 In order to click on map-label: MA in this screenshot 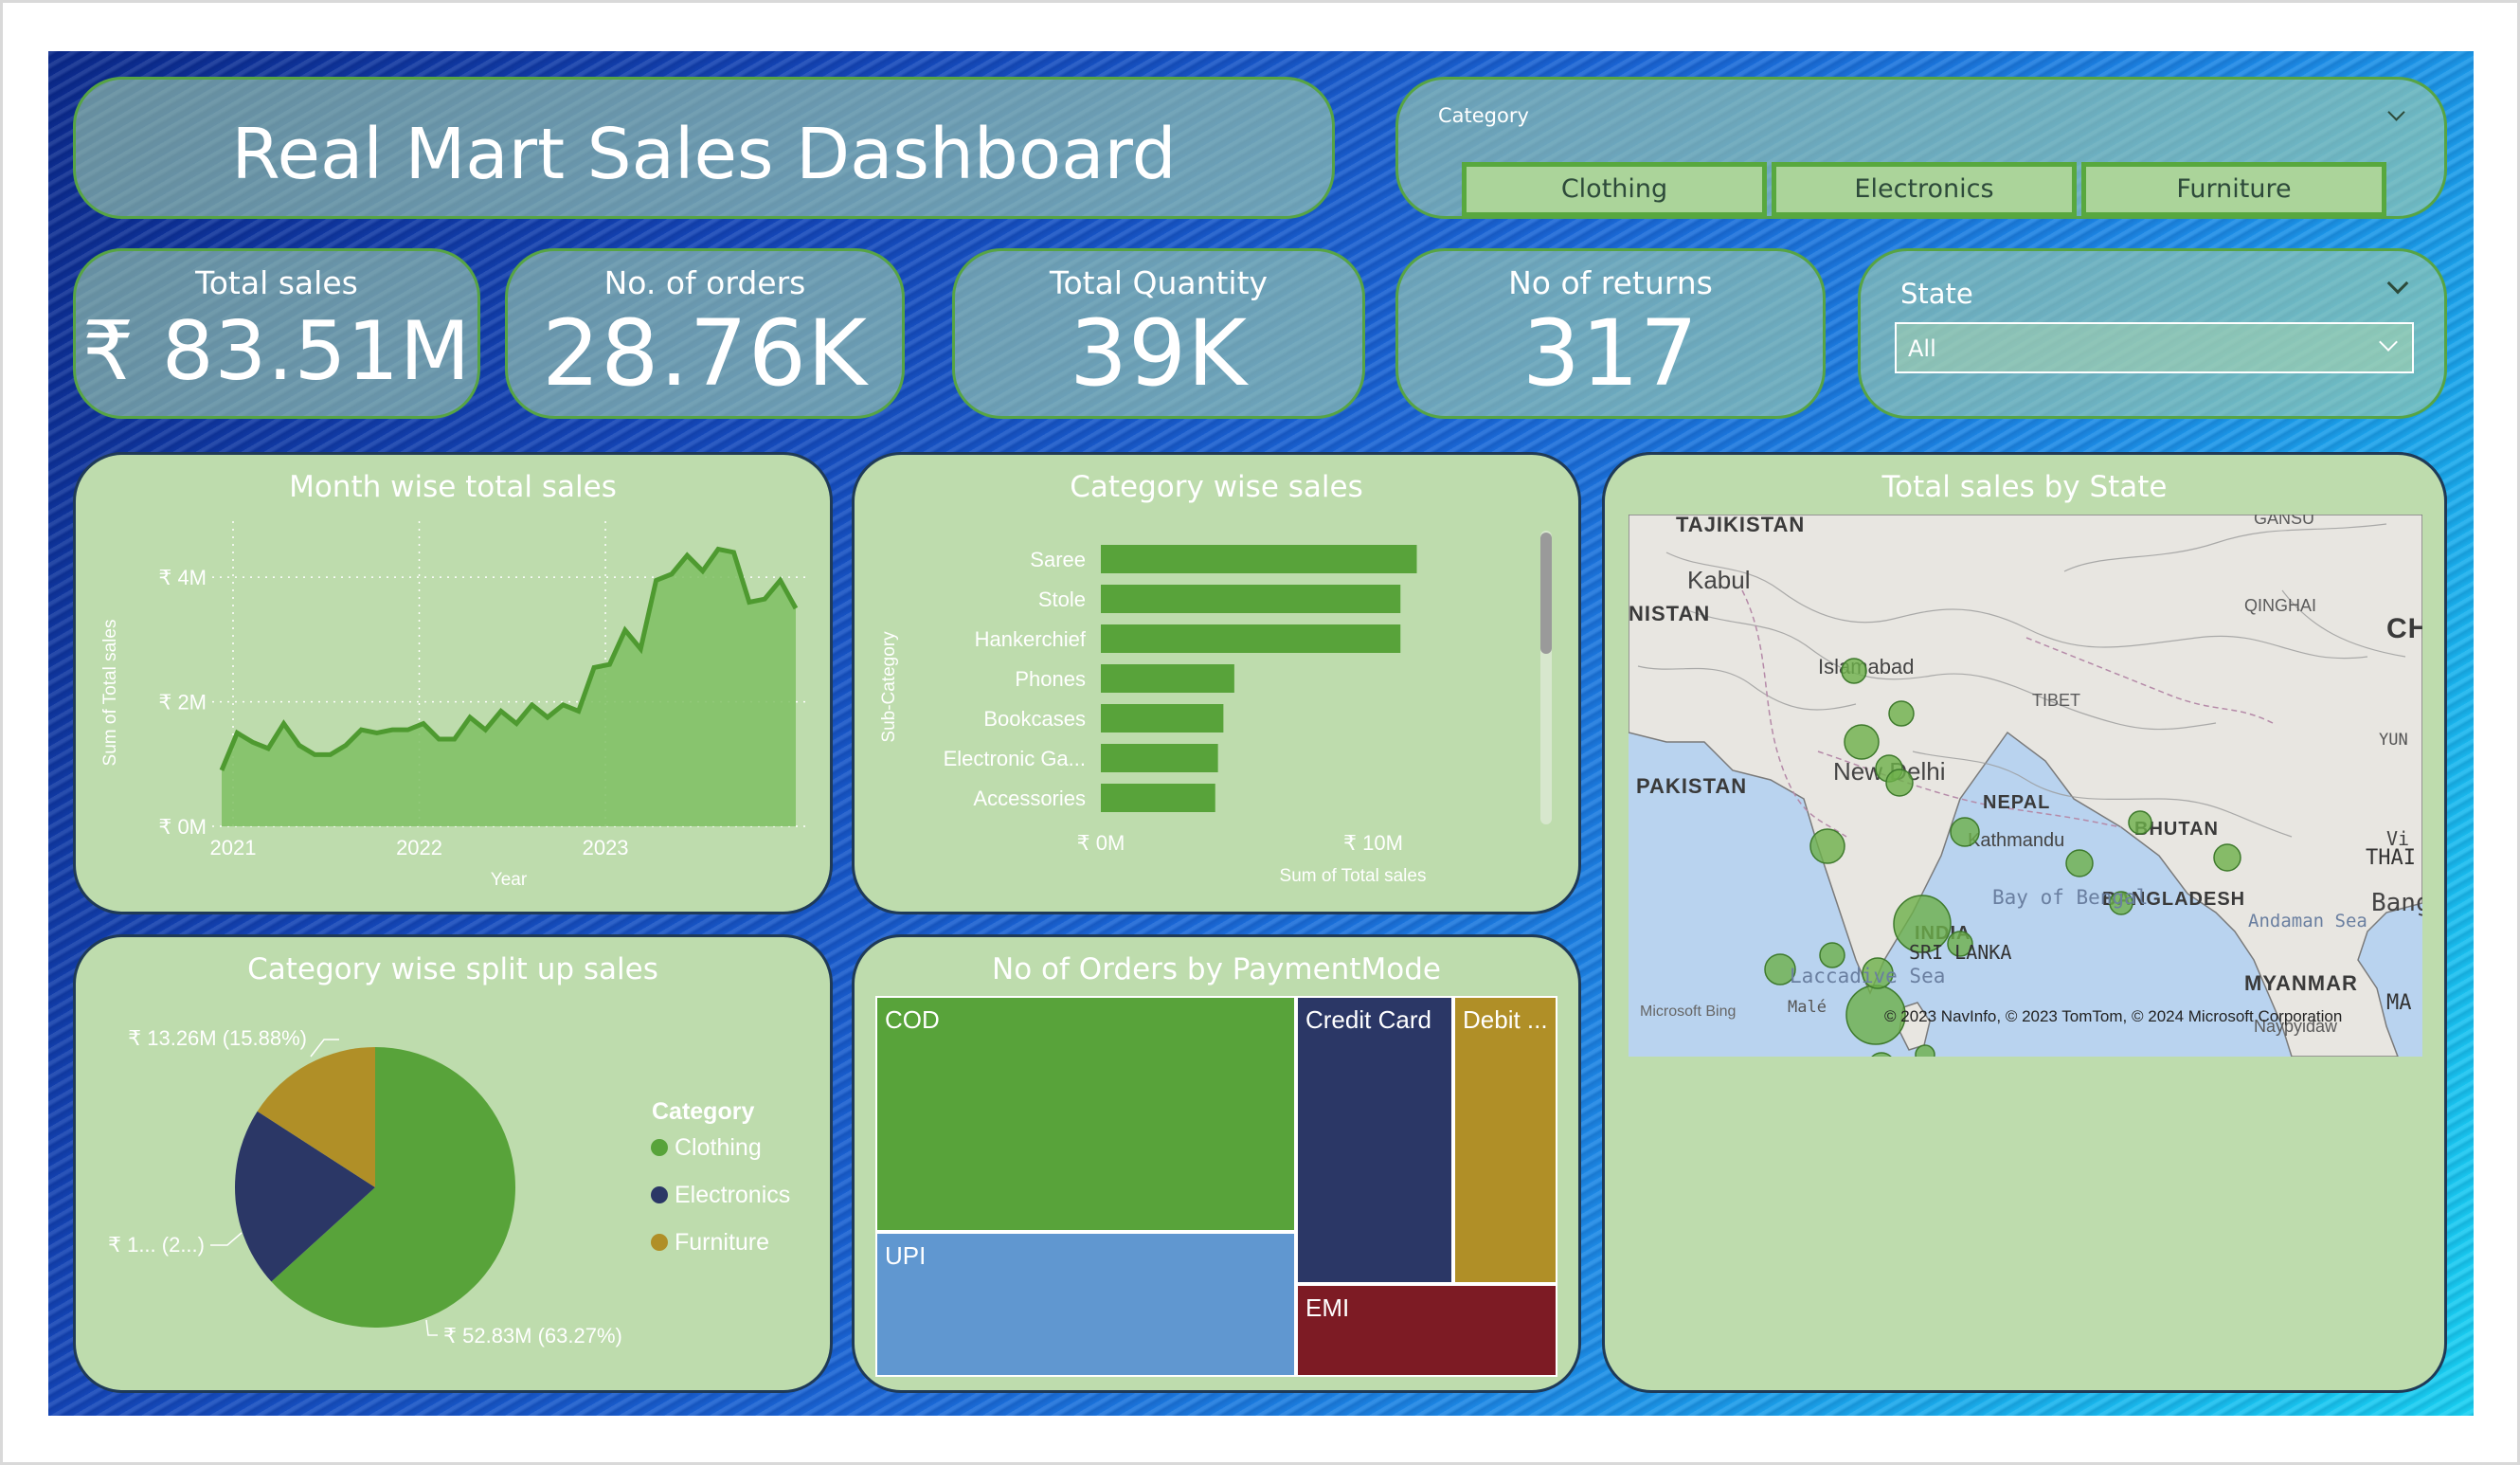, I will do `click(2399, 1003)`.